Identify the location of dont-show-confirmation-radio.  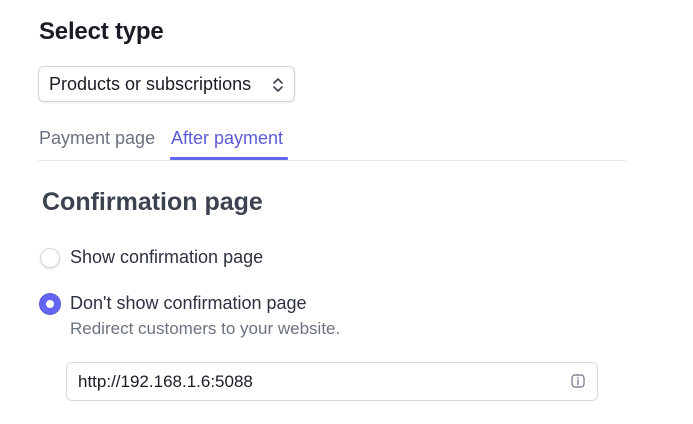
(50, 304).